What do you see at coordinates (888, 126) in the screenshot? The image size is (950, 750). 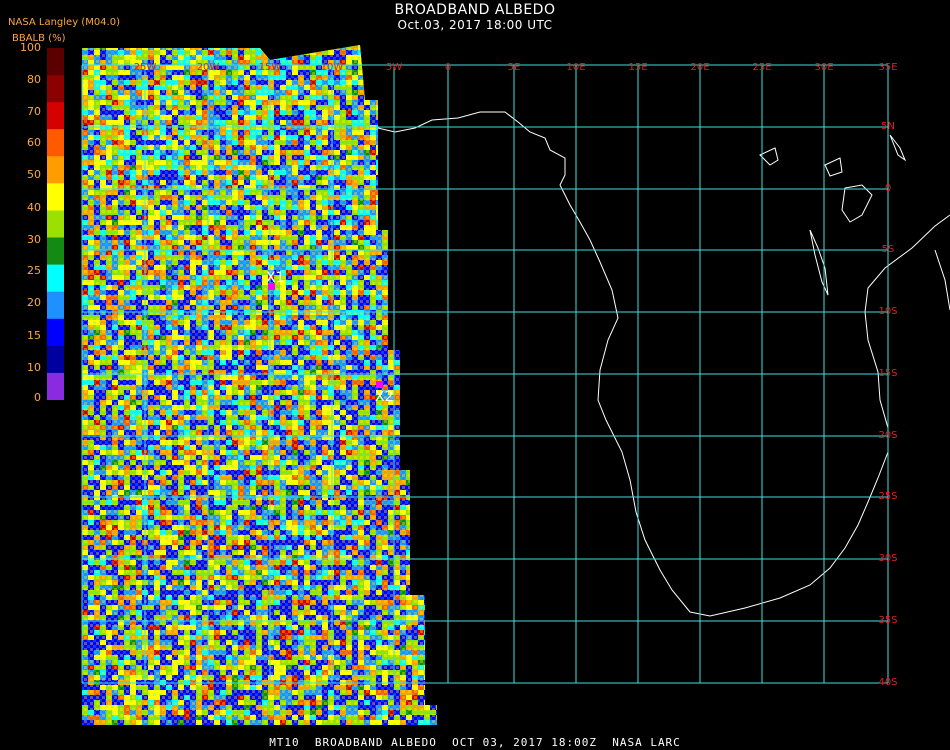 I see `latitude-label: 5N` at bounding box center [888, 126].